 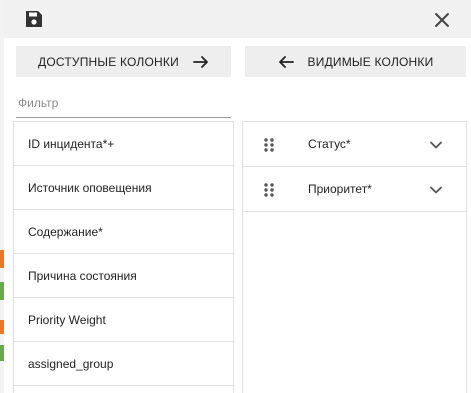 I want to click on column-label: assigned_group, so click(x=71, y=363).